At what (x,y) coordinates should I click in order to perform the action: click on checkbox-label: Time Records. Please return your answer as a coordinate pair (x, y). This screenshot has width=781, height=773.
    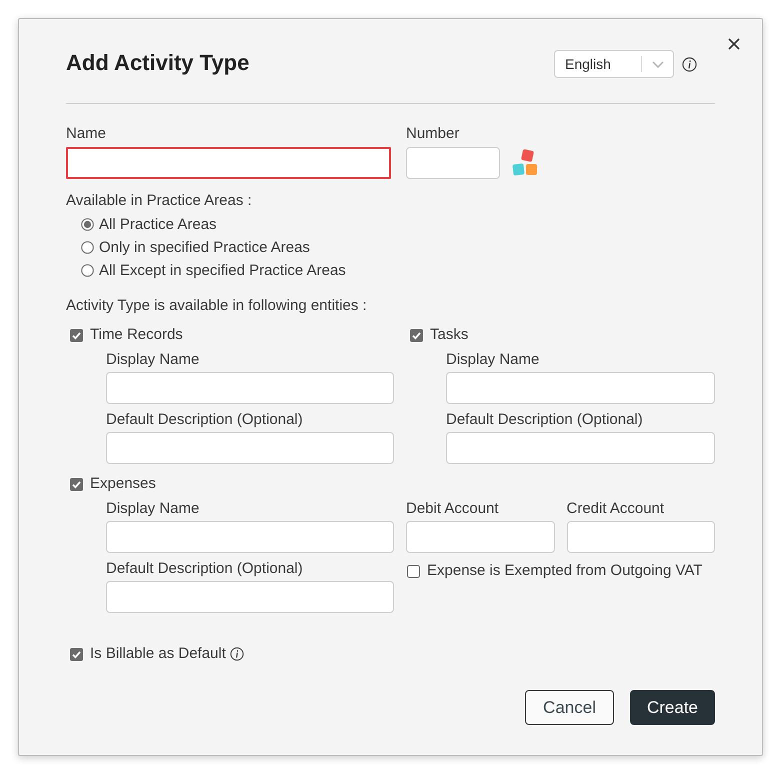
    Looking at the image, I should click on (136, 335).